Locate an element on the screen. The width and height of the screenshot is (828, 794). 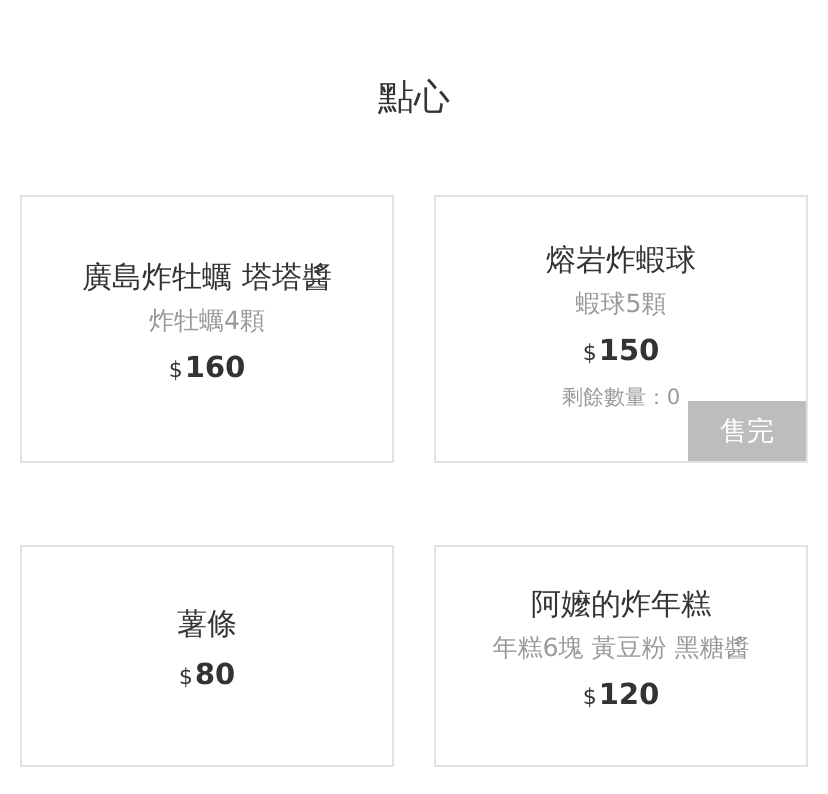
item-description: 炸牡蠣4顆 is located at coordinates (207, 321).